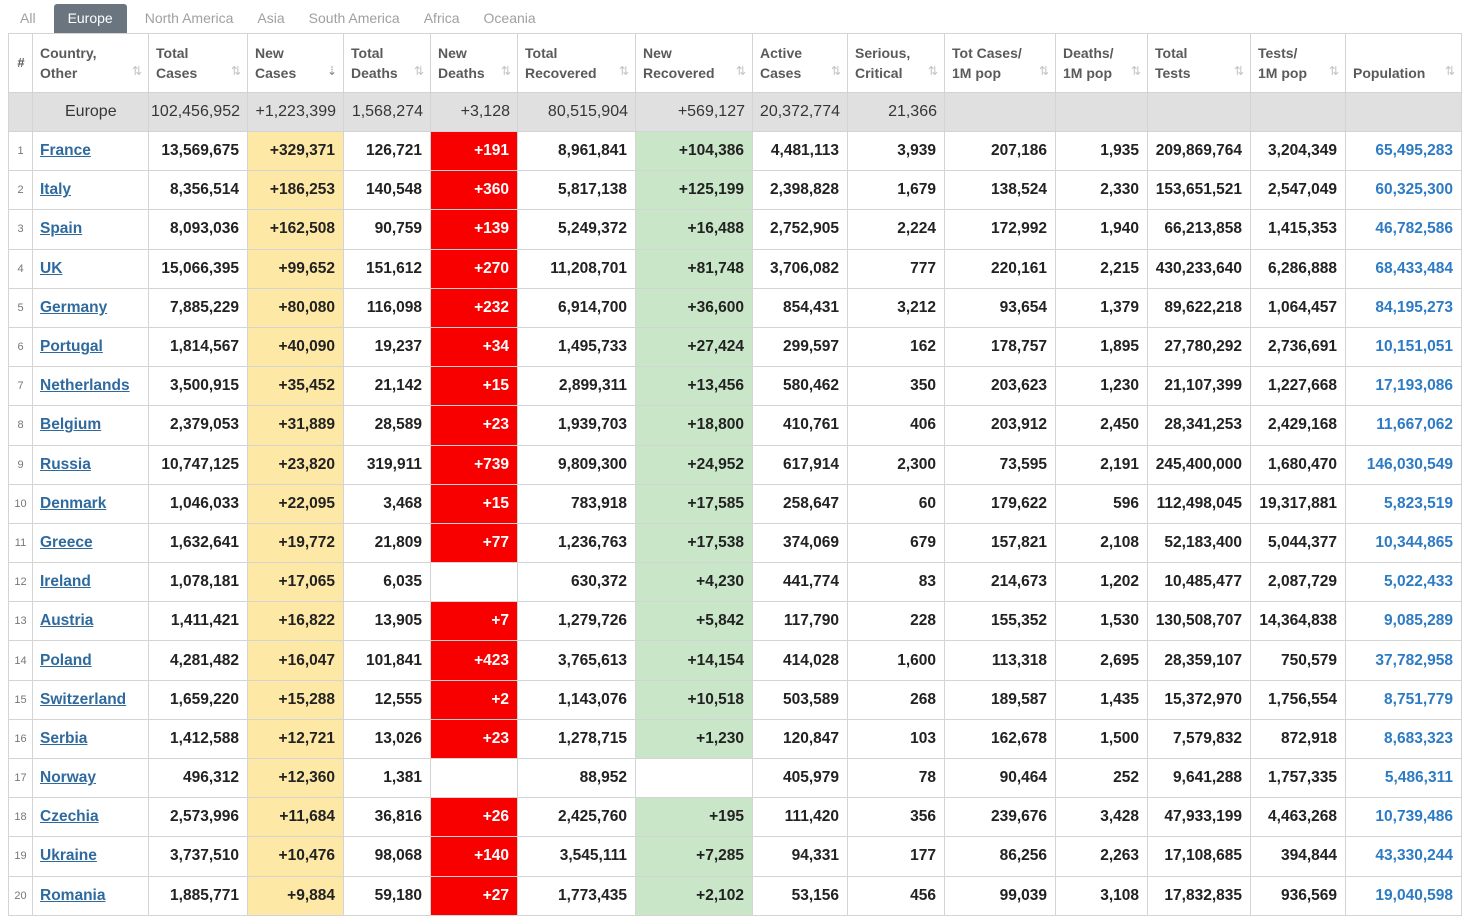 This screenshot has width=1467, height=918. Describe the element at coordinates (20, 112) in the screenshot. I see `total-index-cell` at that location.